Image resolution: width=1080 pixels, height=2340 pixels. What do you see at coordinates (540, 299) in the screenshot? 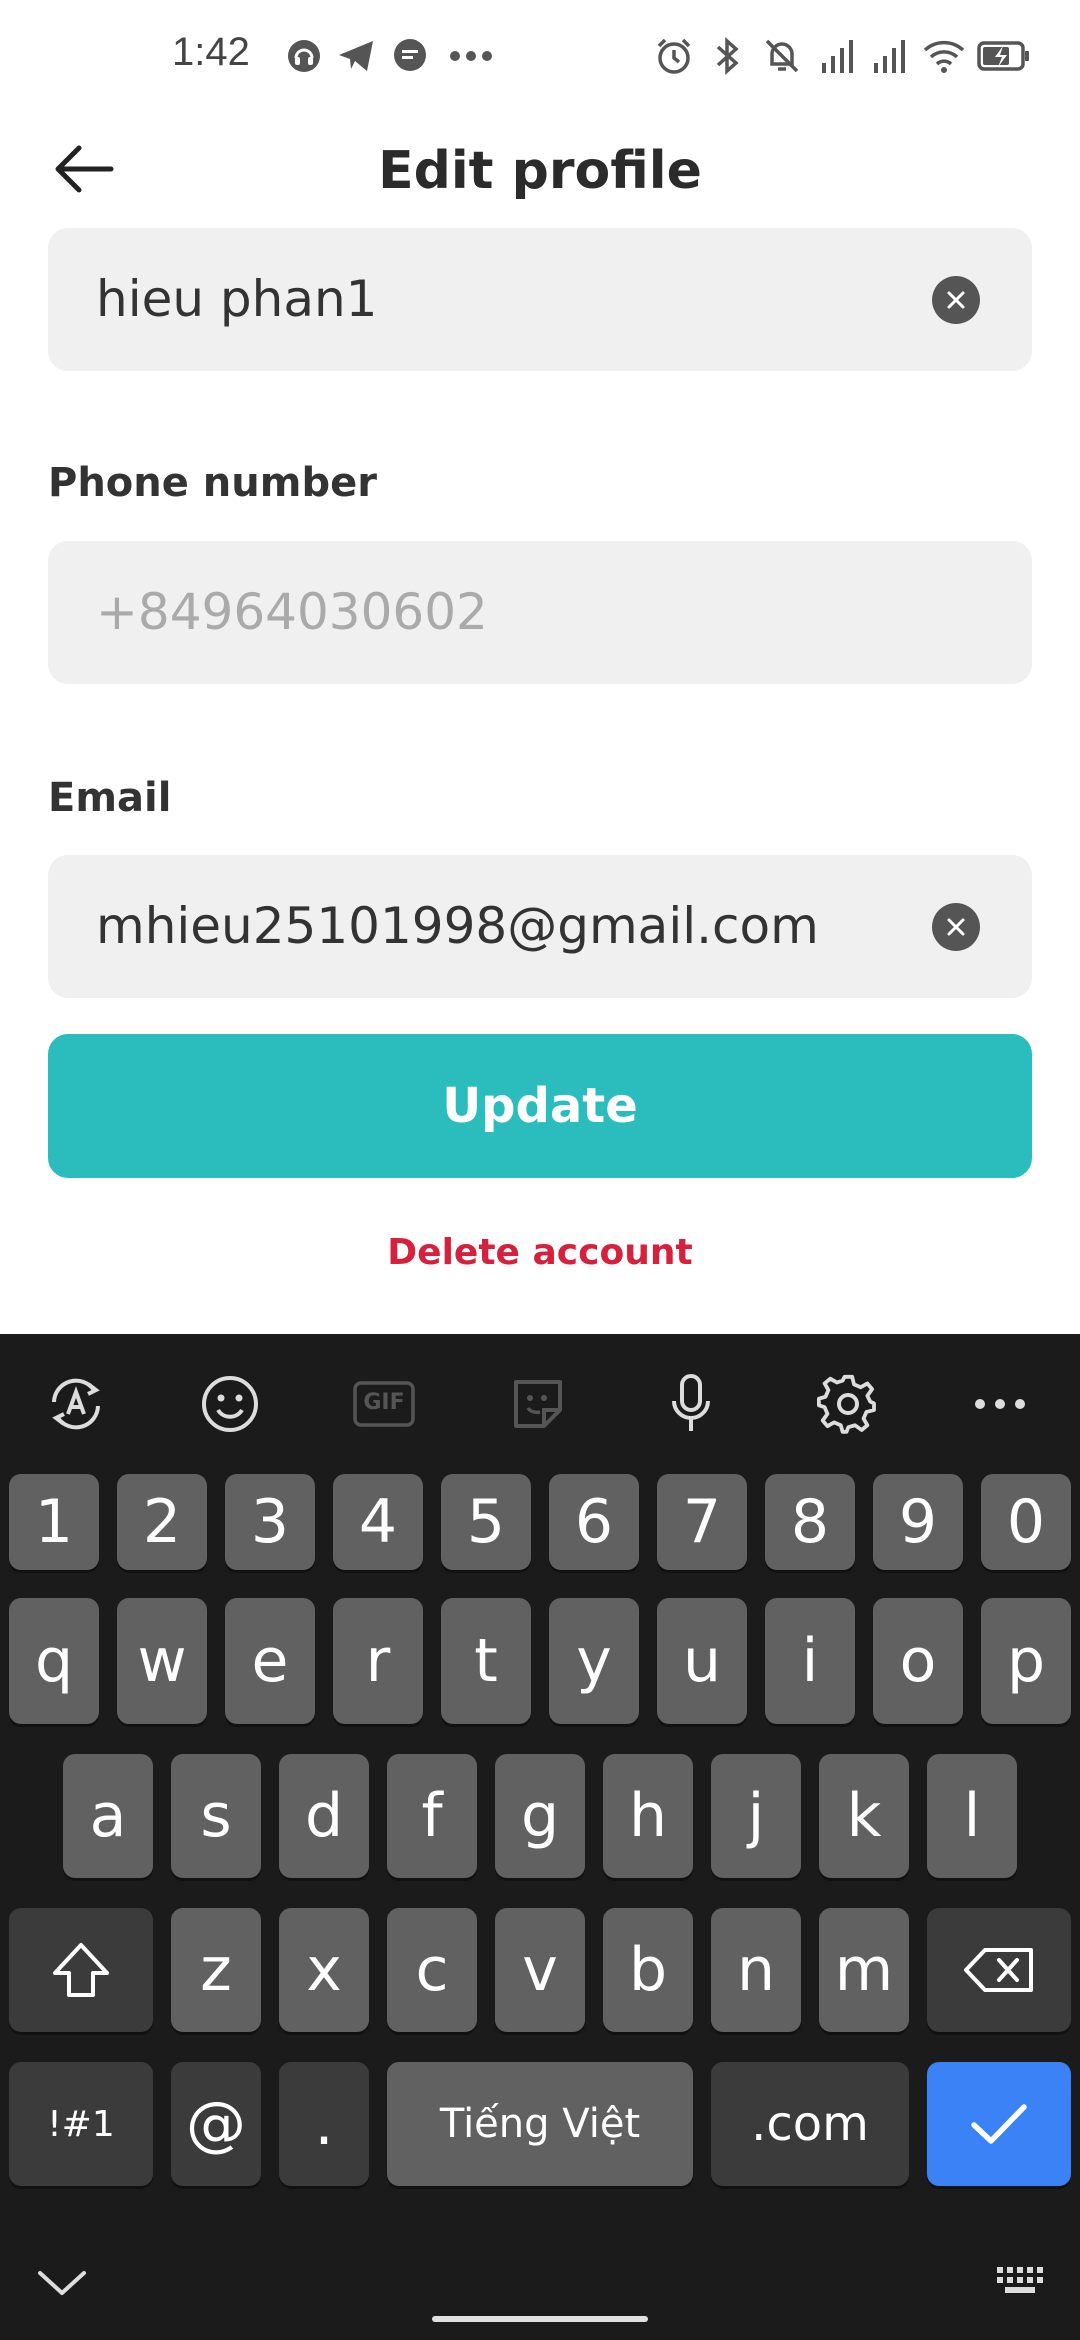
I see `name-field: hieu phan1` at bounding box center [540, 299].